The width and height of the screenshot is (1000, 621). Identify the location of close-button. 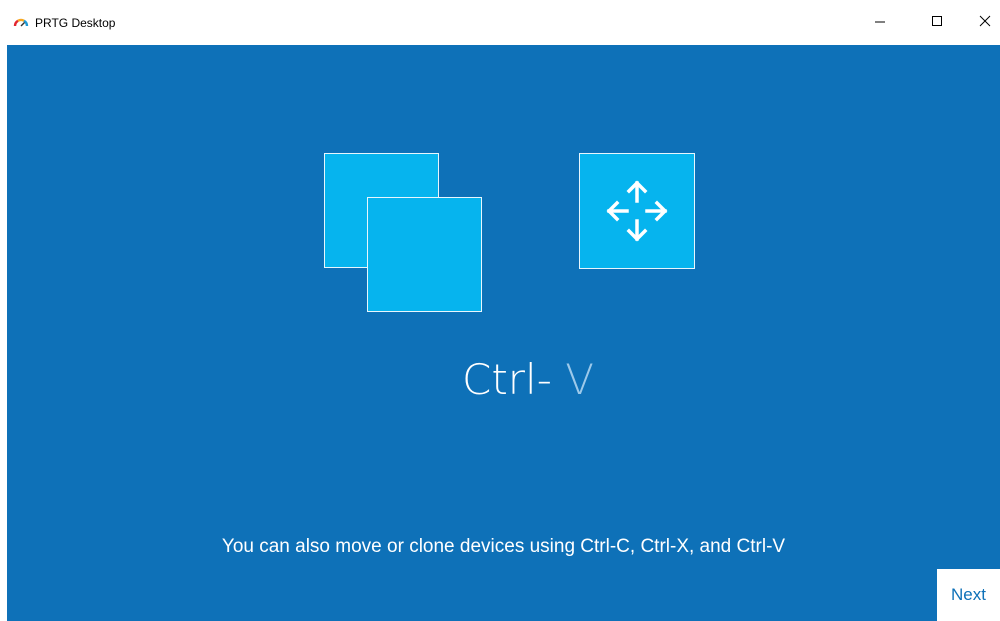
(981, 22).